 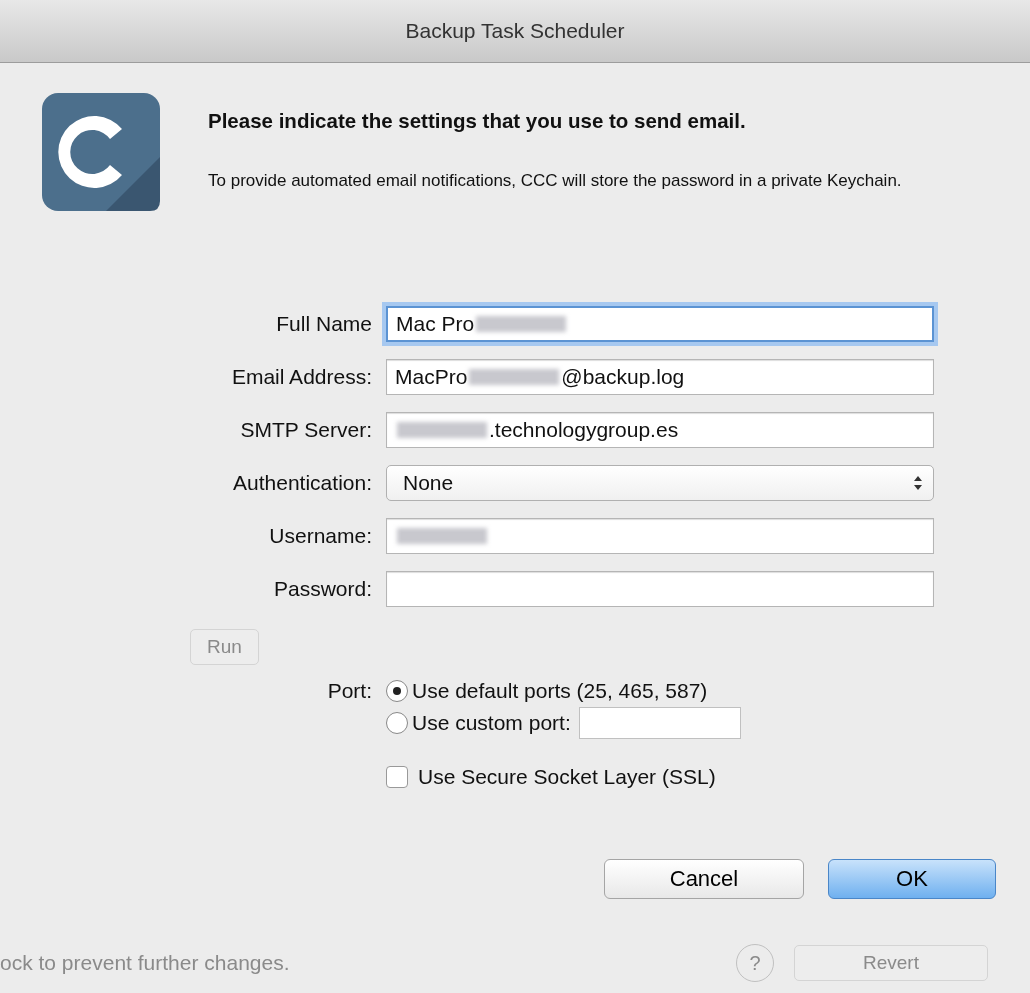 I want to click on field-label: SMTP Server:, so click(x=306, y=430).